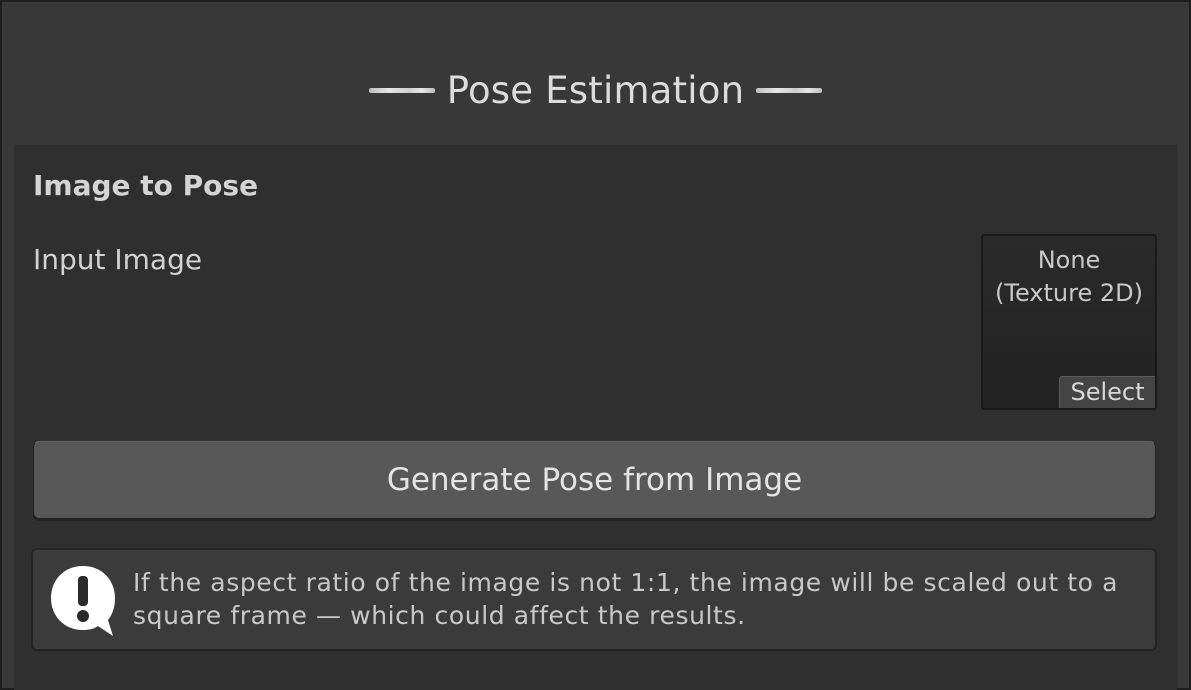 The image size is (1191, 690). Describe the element at coordinates (1107, 392) in the screenshot. I see `select-button: Select` at that location.